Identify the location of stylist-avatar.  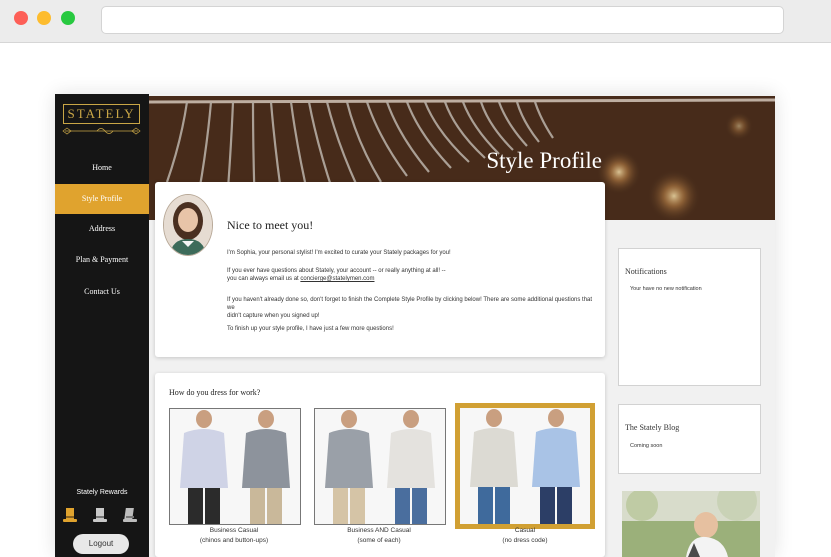
(188, 225).